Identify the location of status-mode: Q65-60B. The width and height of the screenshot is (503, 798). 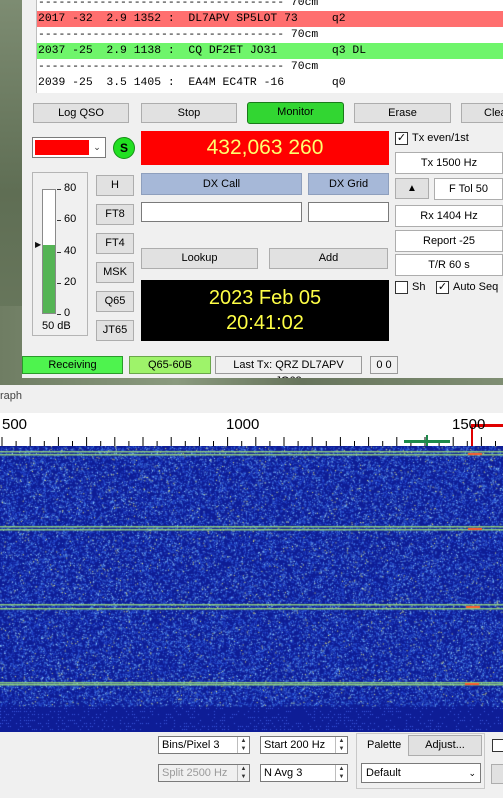
(170, 365).